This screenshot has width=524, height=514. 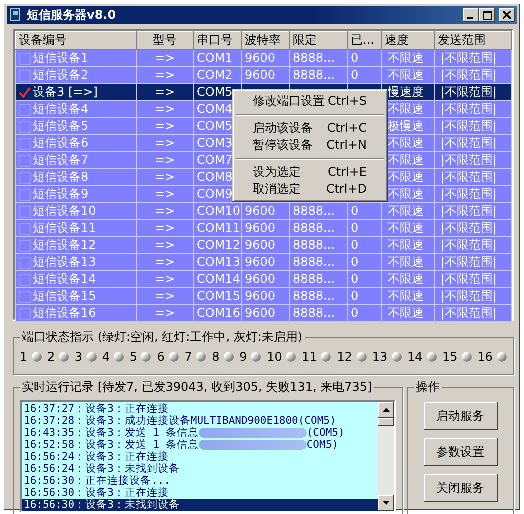 I want to click on column-header: 速度, so click(x=408, y=41).